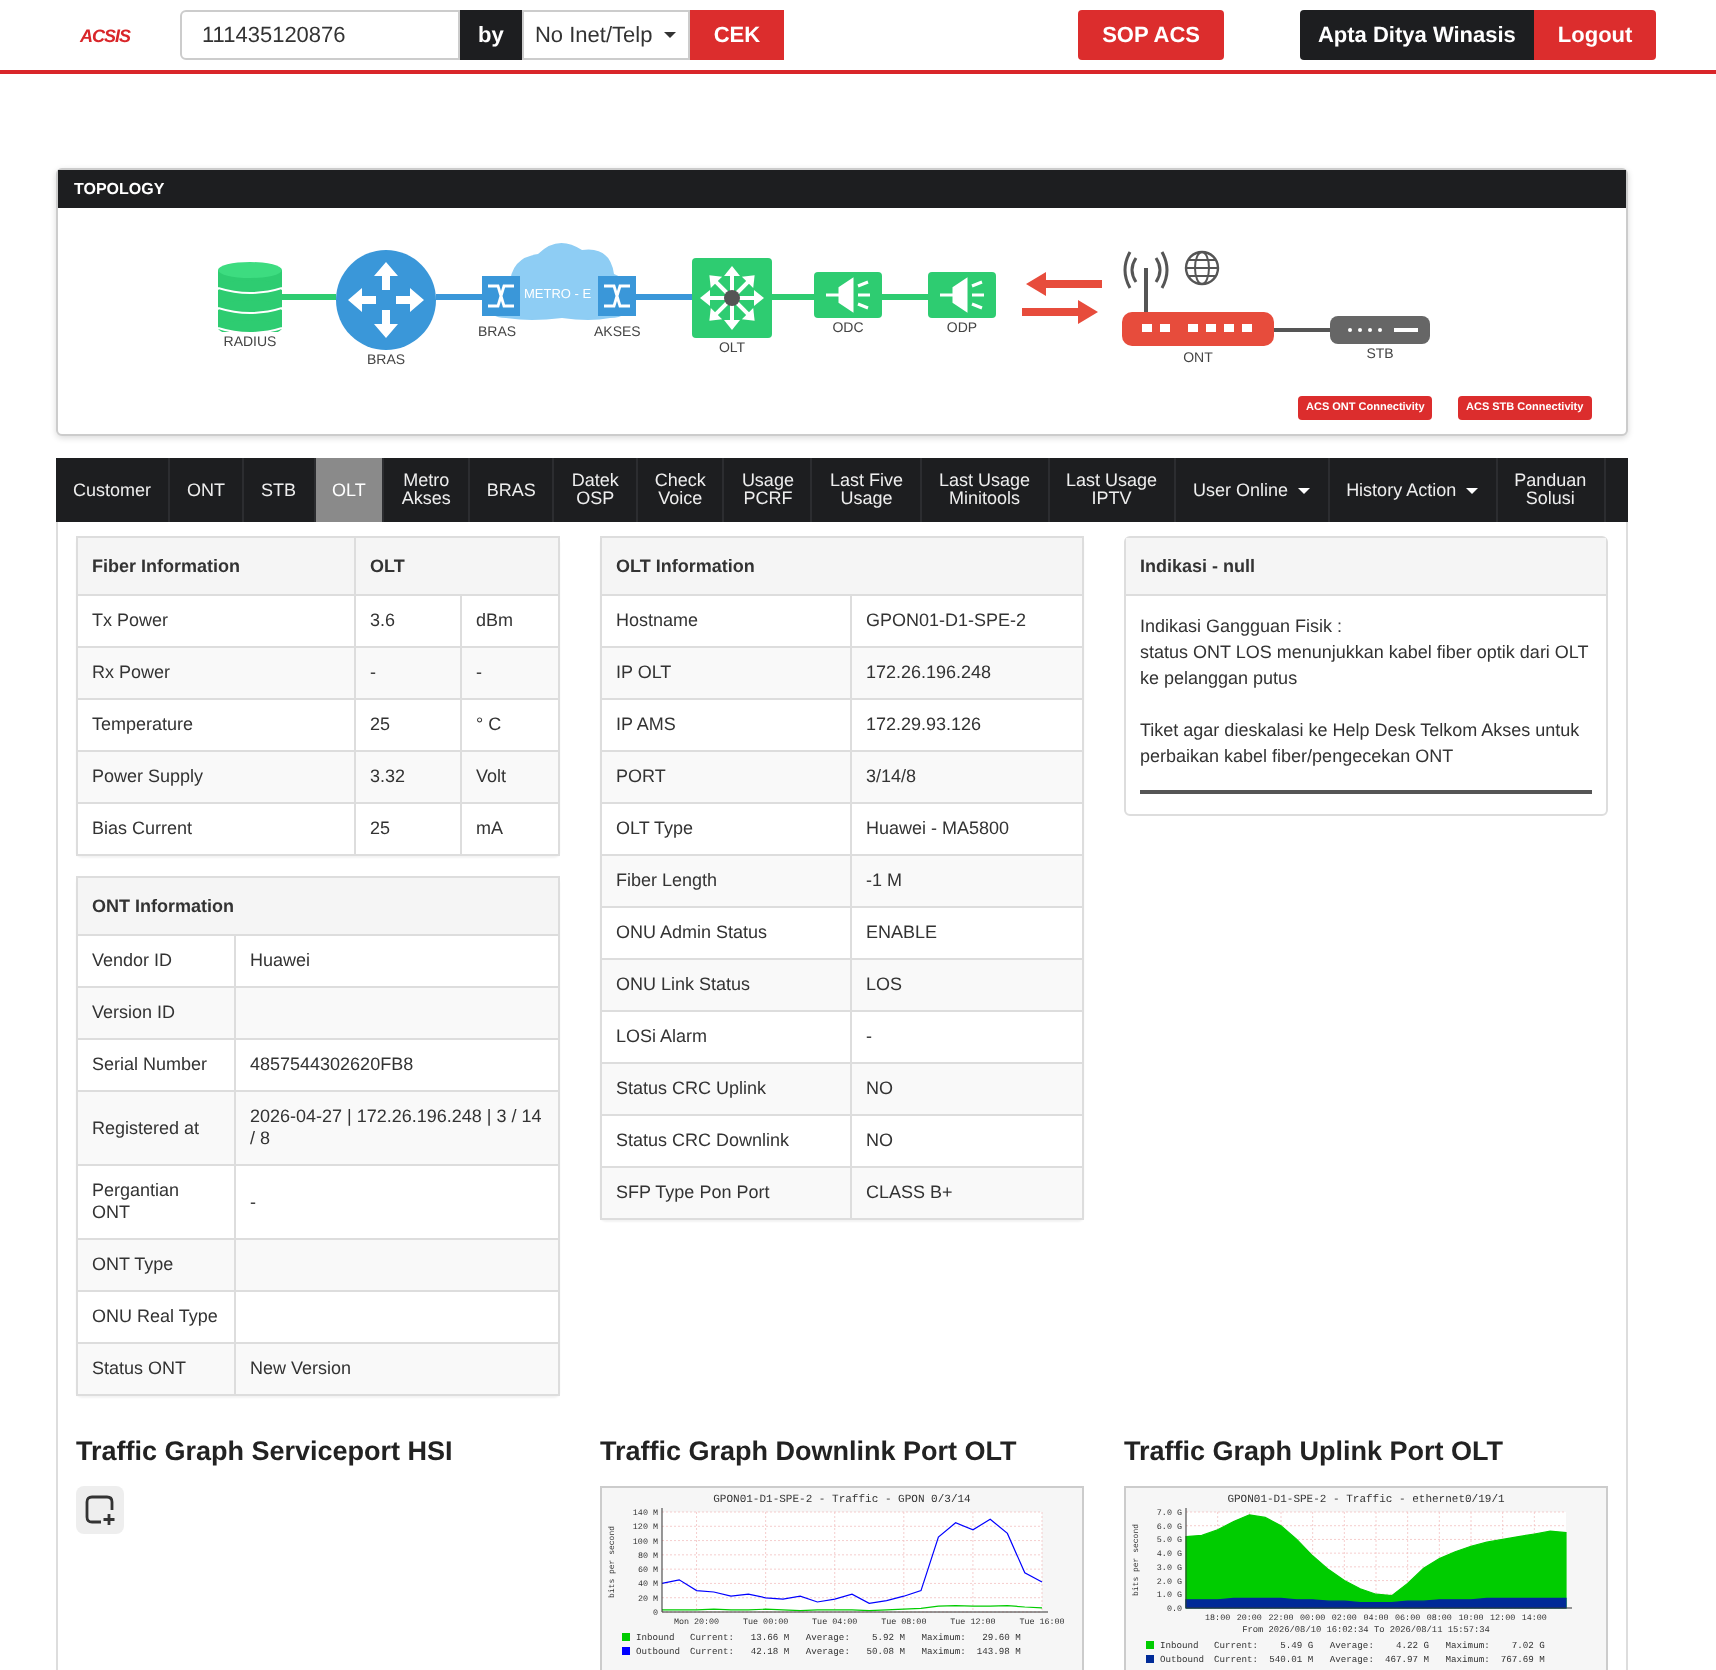  Describe the element at coordinates (681, 490) in the screenshot. I see `nav-tab: Check Voice` at that location.